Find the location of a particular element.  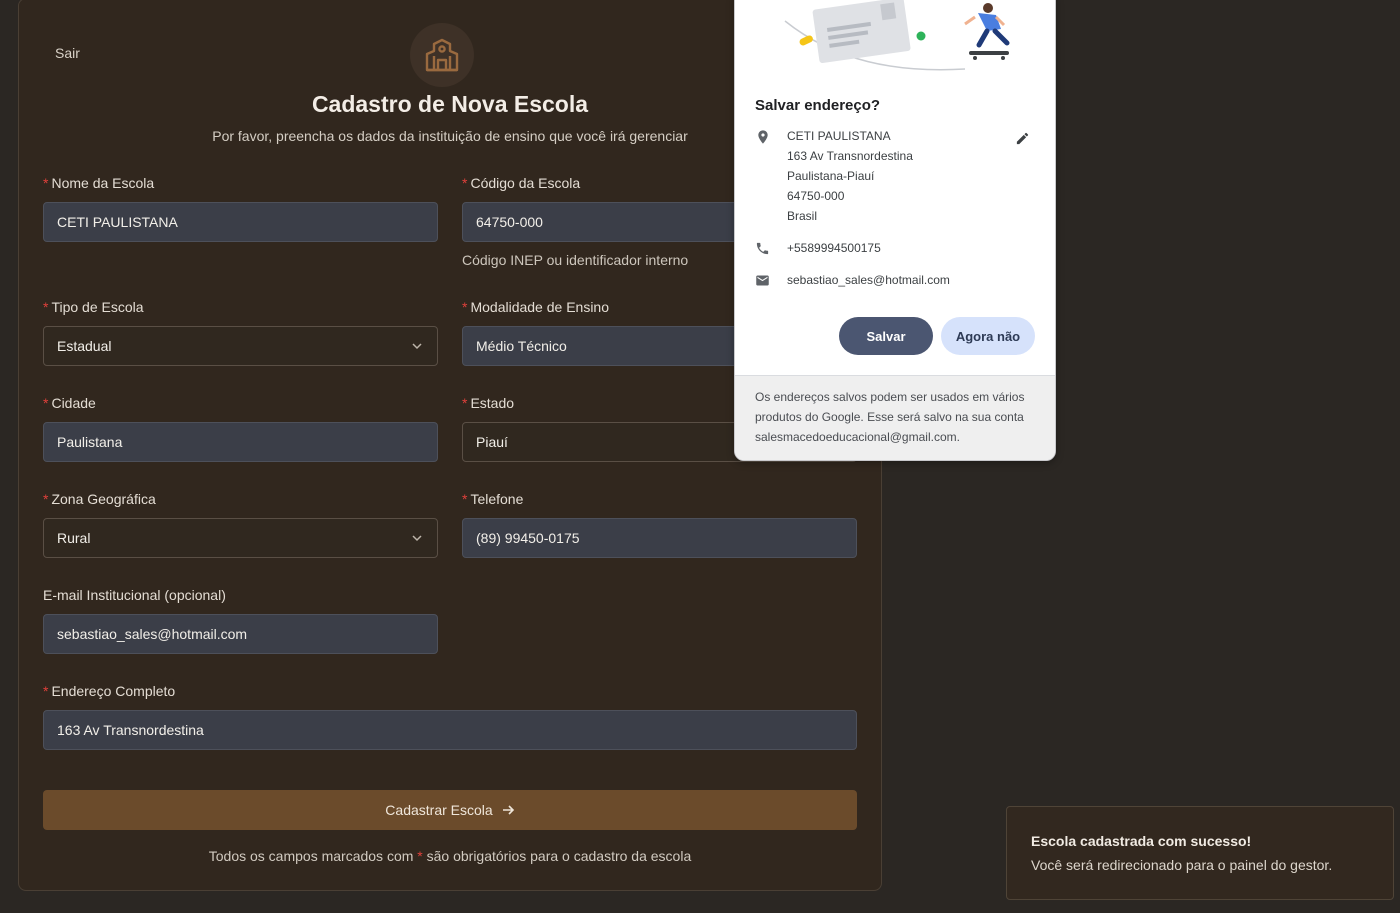

school-type-label: * Tipo de Escola is located at coordinates (93, 307).